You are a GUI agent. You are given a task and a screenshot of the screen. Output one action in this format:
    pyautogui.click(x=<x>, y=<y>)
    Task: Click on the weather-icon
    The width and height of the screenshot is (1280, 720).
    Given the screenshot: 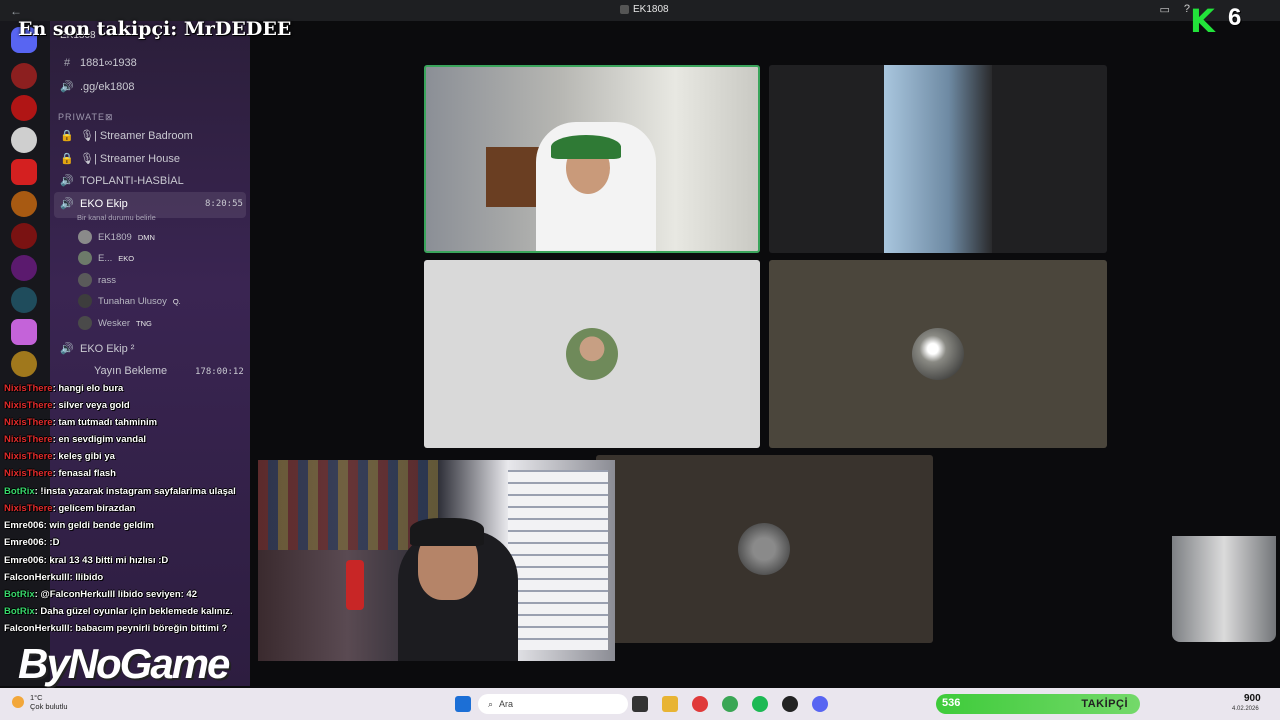 What is the action you would take?
    pyautogui.click(x=18, y=702)
    